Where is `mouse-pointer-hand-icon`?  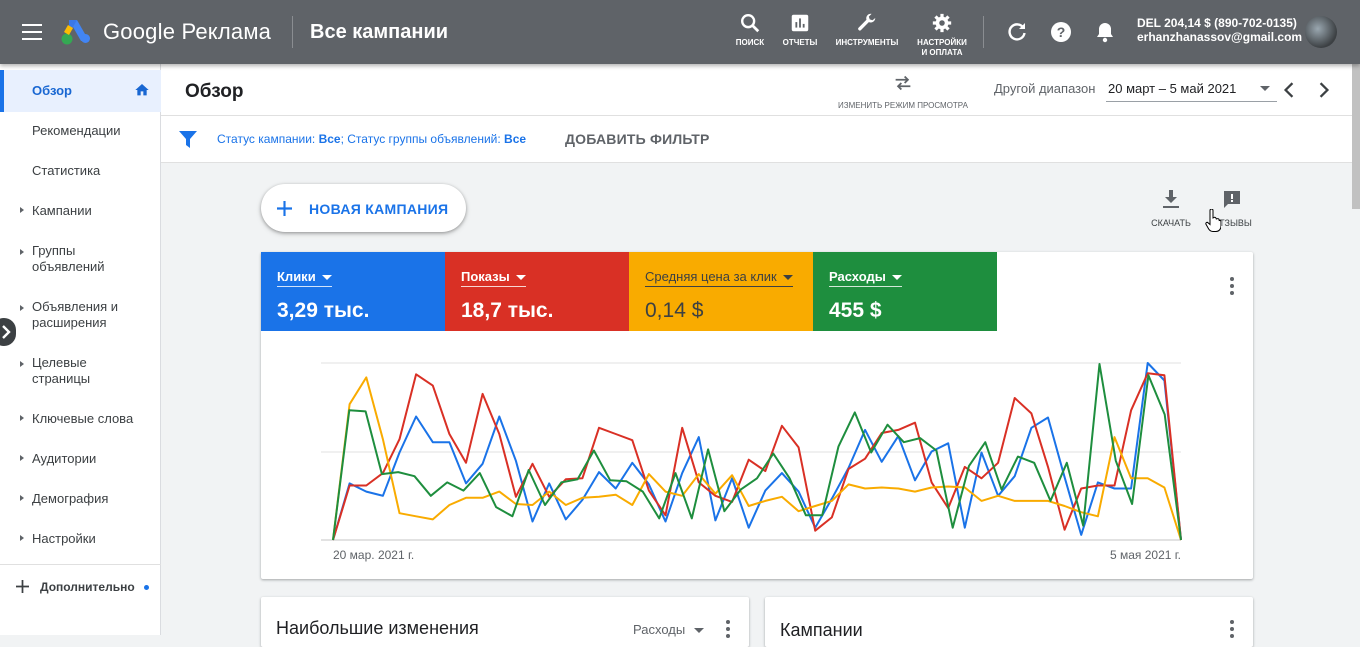
mouse-pointer-hand-icon is located at coordinates (1213, 220).